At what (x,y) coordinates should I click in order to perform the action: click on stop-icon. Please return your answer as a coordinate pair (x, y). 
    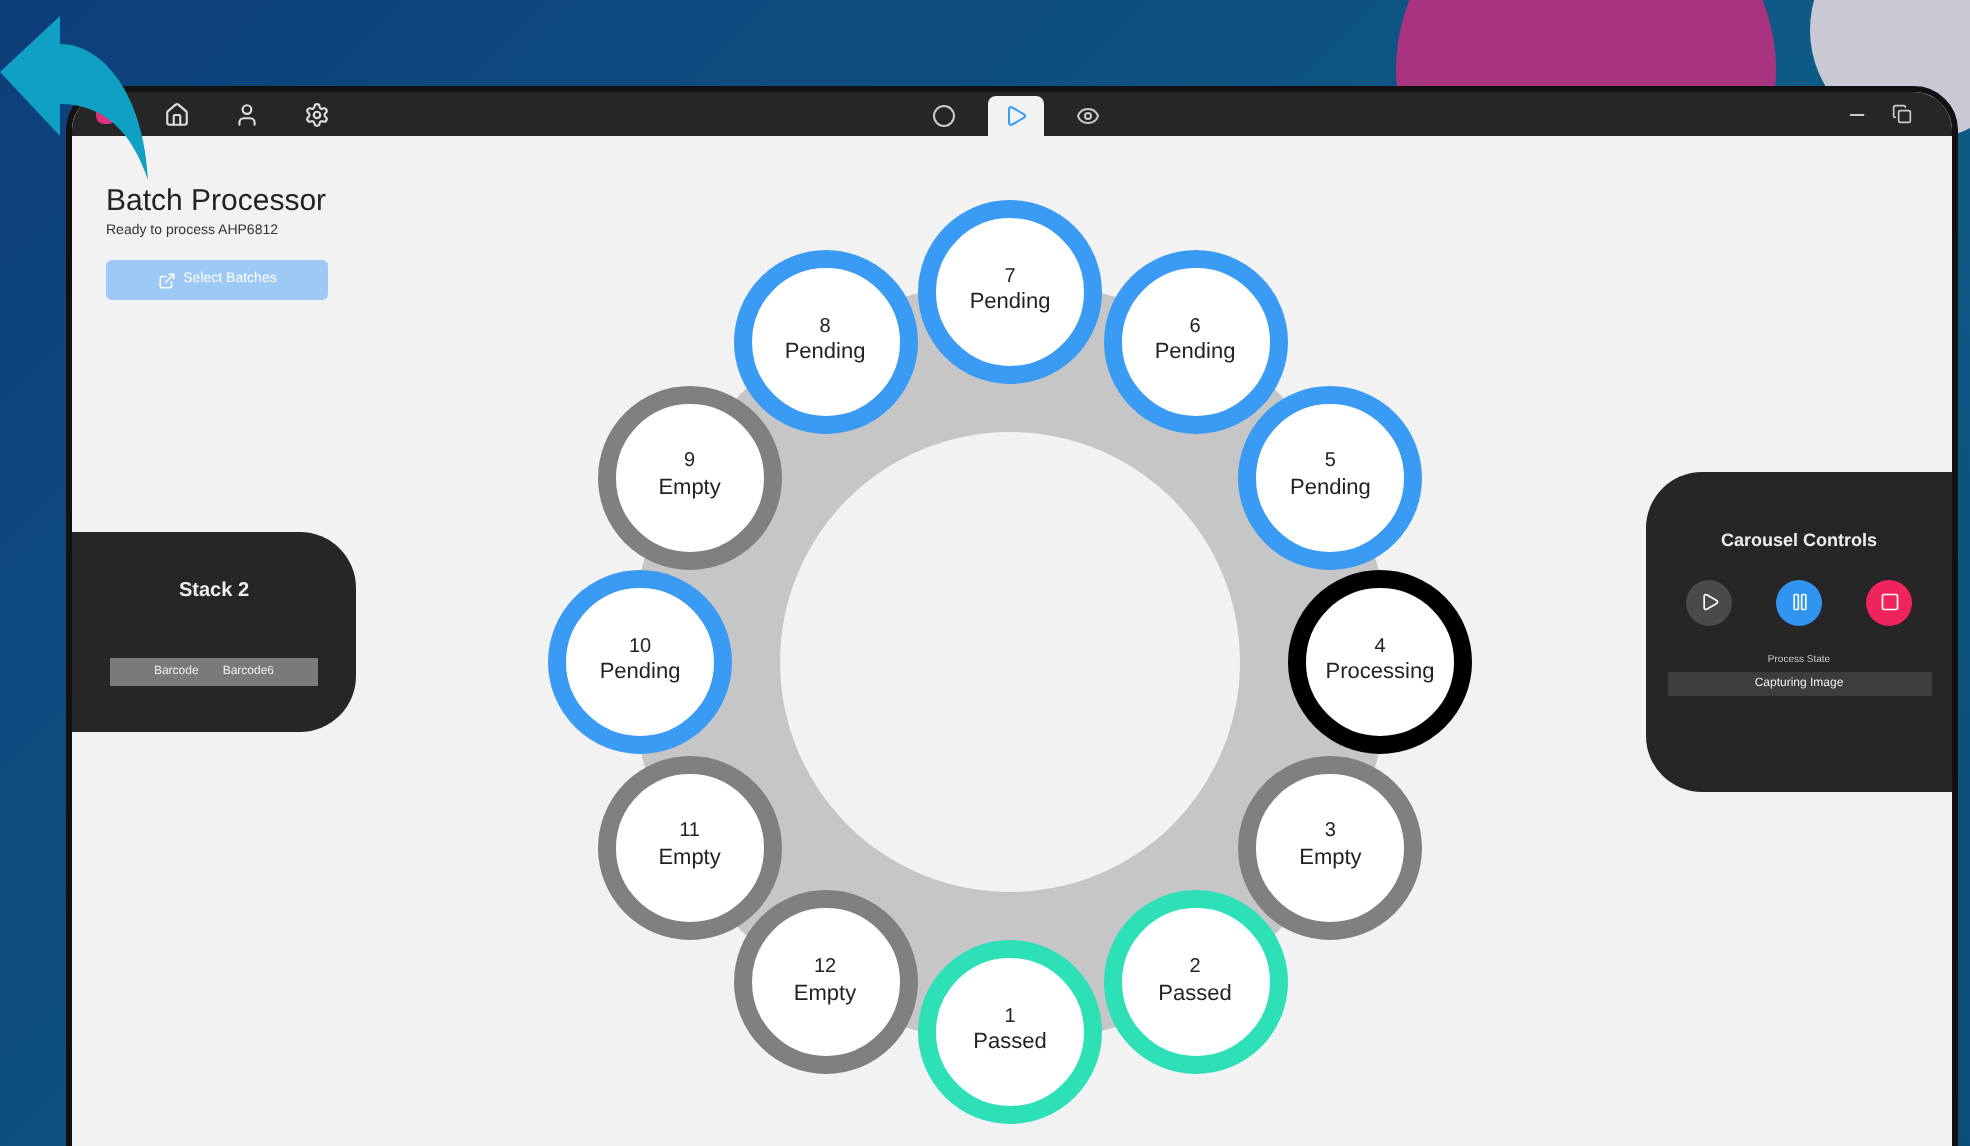
    Looking at the image, I should click on (1889, 602).